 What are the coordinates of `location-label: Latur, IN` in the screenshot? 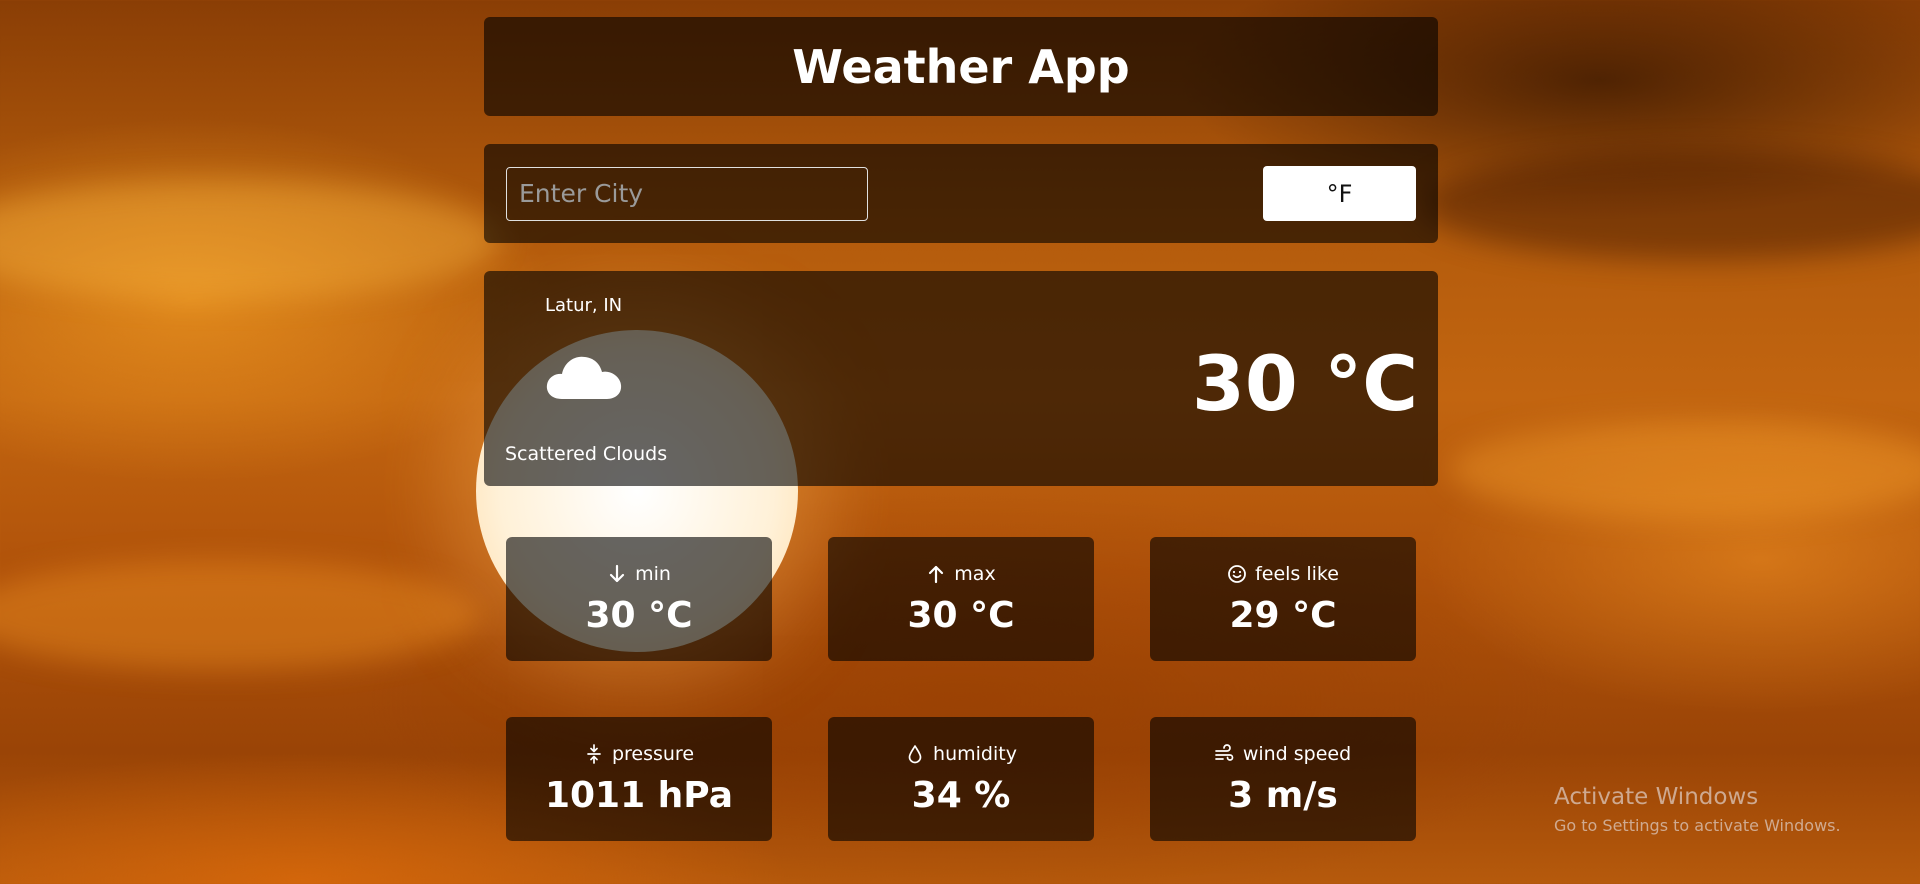 It's located at (584, 305).